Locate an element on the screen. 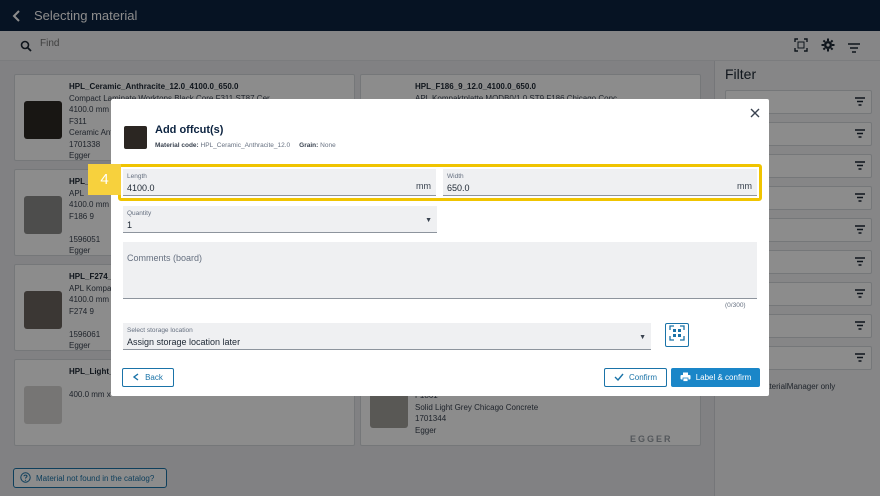 The width and height of the screenshot is (880, 496). confirm-button: Confirm is located at coordinates (635, 377).